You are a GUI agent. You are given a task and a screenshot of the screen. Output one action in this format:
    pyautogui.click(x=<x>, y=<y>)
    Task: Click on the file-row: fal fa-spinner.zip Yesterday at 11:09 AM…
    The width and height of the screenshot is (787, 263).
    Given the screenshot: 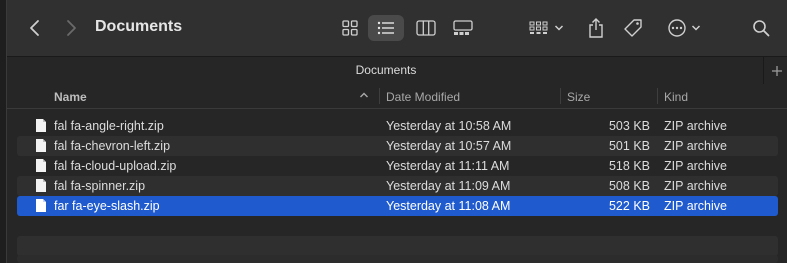 What is the action you would take?
    pyautogui.click(x=397, y=186)
    